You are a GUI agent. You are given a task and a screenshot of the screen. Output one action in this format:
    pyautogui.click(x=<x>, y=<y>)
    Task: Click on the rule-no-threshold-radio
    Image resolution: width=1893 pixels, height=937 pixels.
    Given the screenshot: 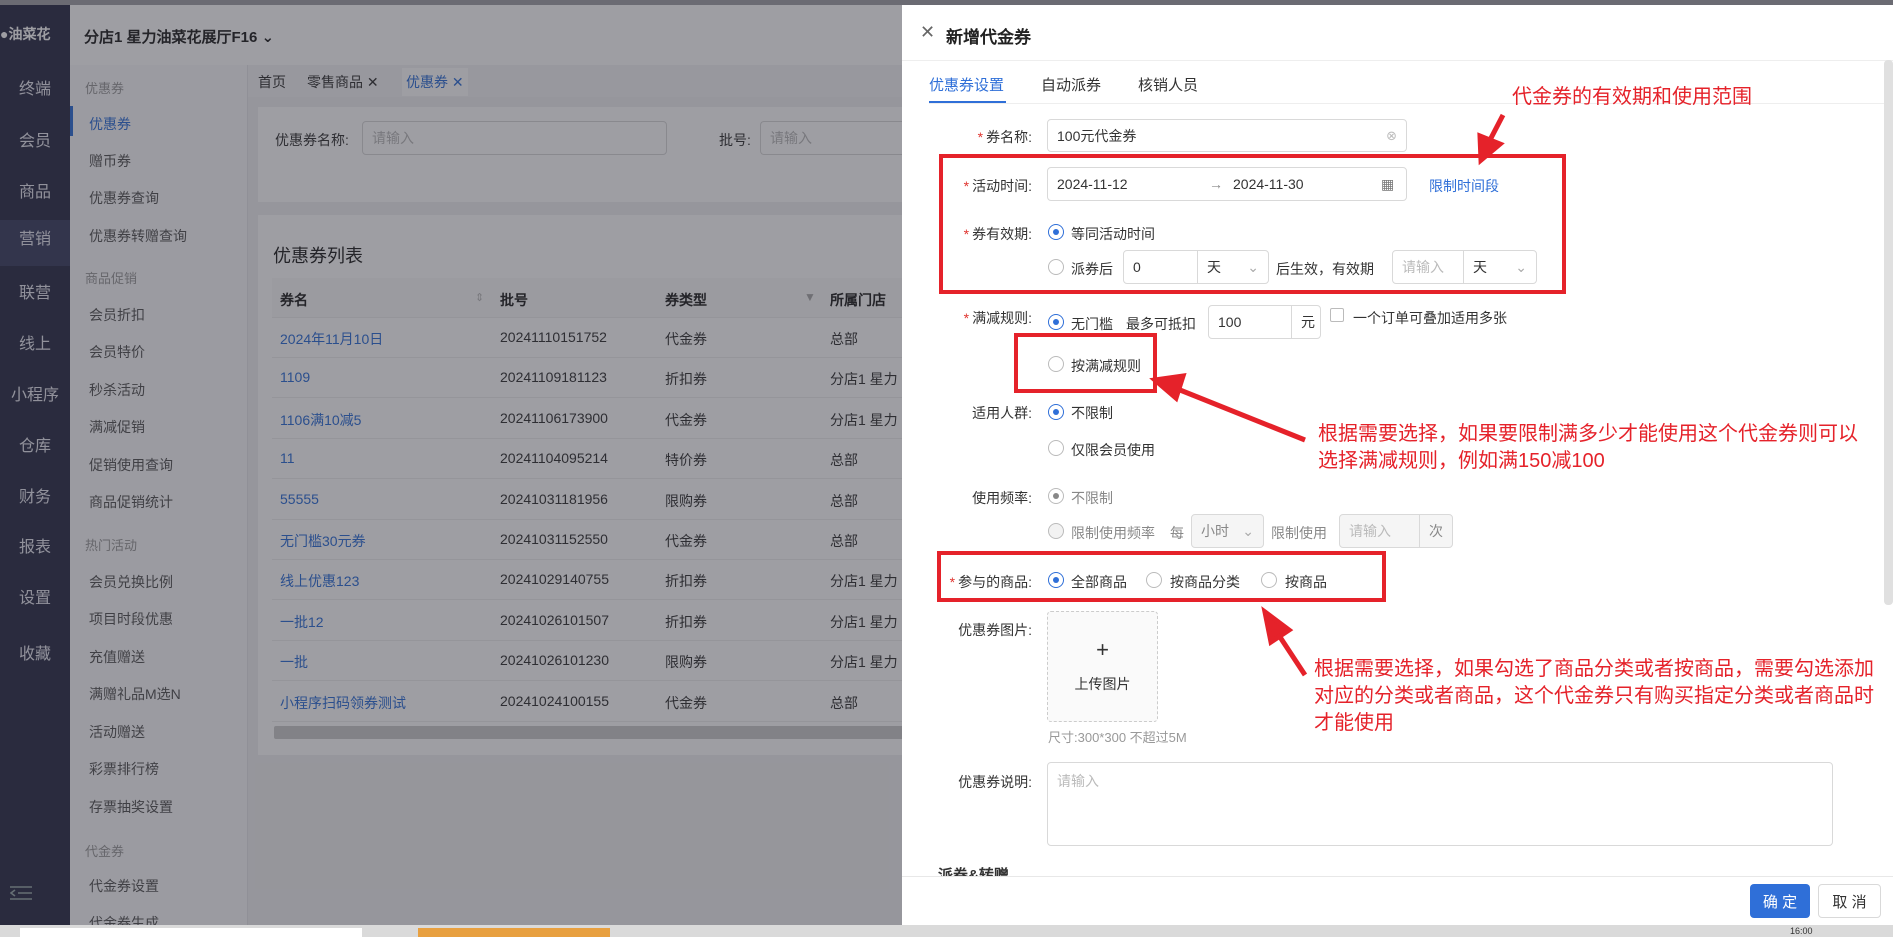 What is the action you would take?
    pyautogui.click(x=1056, y=322)
    